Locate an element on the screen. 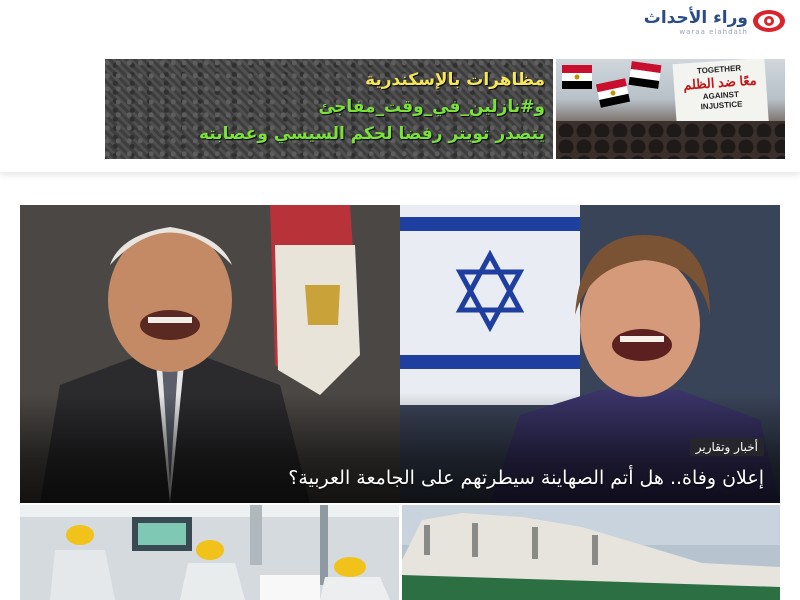 Image resolution: width=800 pixels, height=600 pixels. site-logo: وراء الأحداث waraa elahdath is located at coordinates (715, 22).